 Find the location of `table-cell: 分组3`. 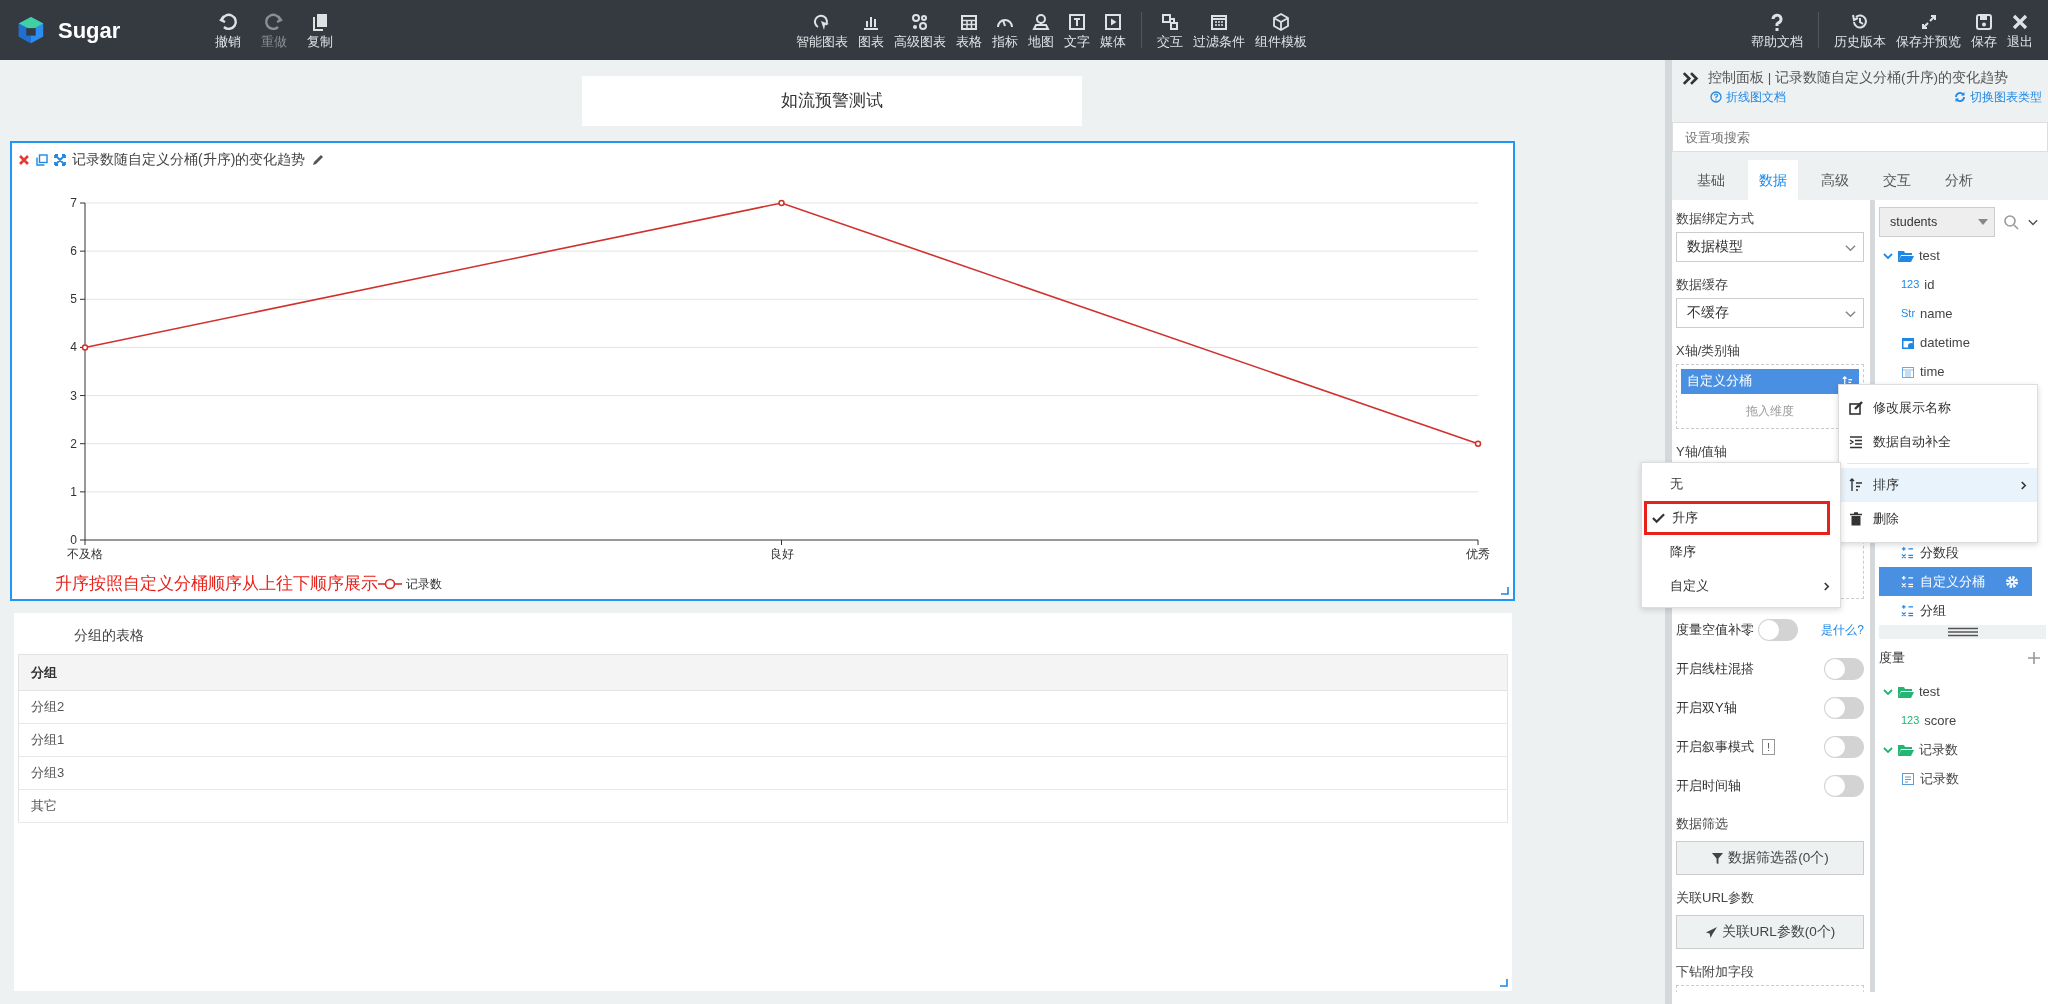

table-cell: 分组3 is located at coordinates (763, 773).